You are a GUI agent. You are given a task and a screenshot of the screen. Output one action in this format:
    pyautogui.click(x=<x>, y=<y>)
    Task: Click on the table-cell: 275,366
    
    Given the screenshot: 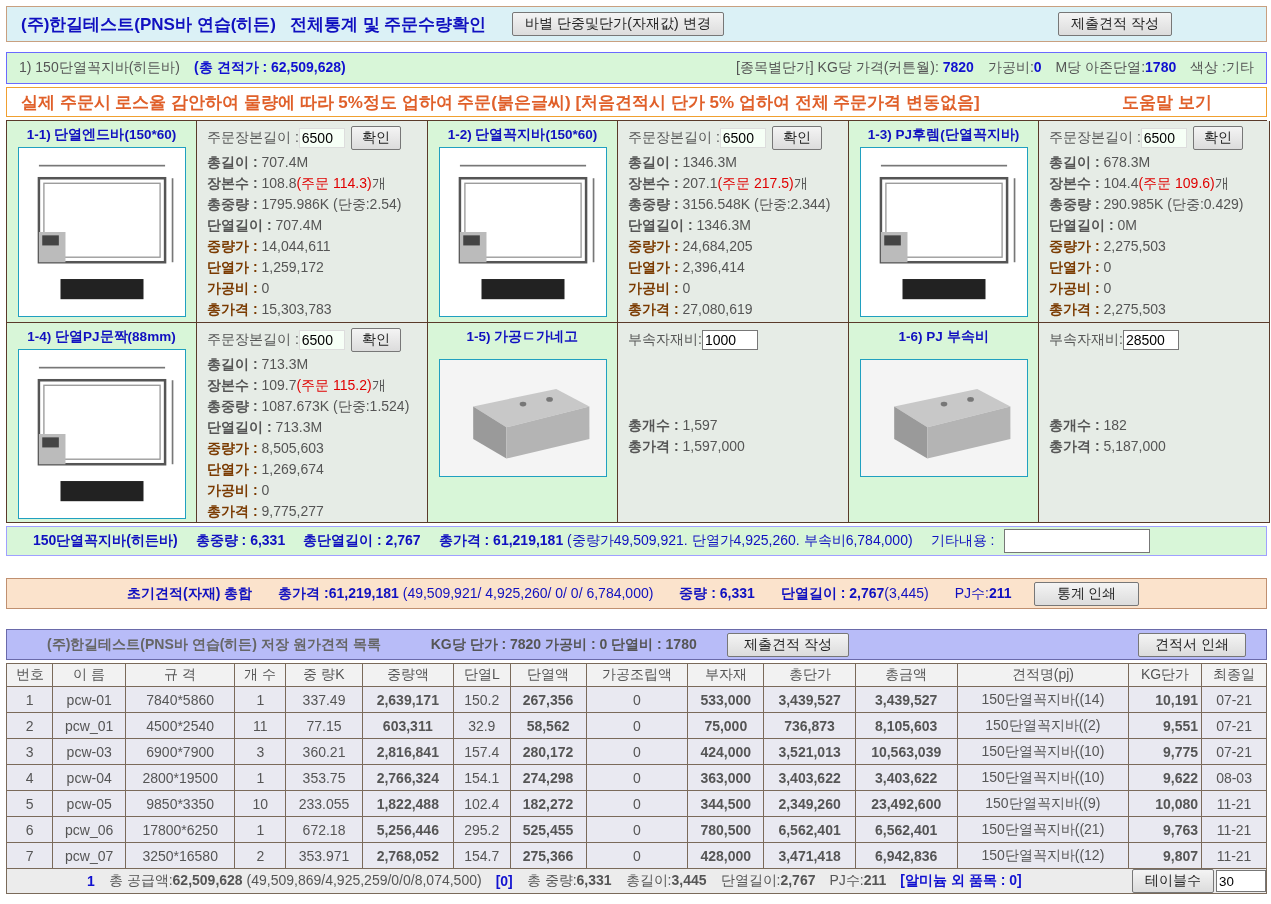 What is the action you would take?
    pyautogui.click(x=548, y=855)
    